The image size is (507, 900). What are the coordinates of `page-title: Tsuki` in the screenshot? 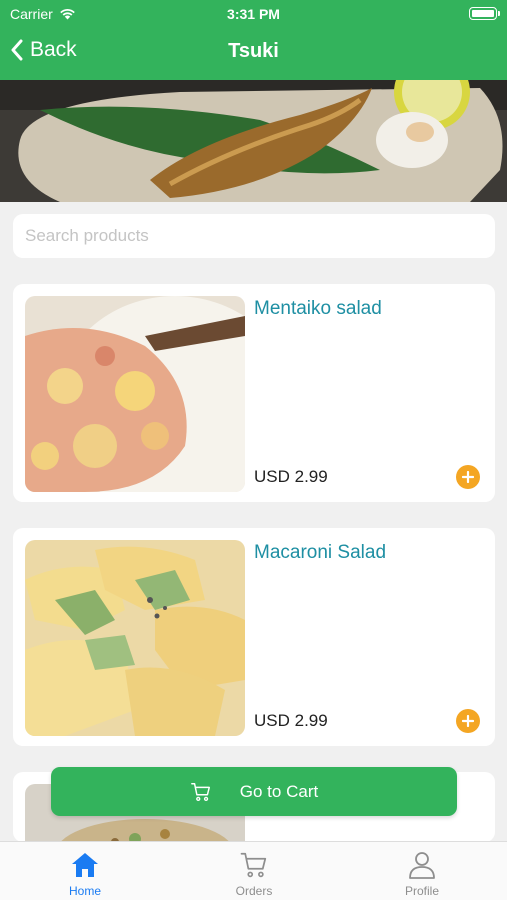 It's located at (253, 51).